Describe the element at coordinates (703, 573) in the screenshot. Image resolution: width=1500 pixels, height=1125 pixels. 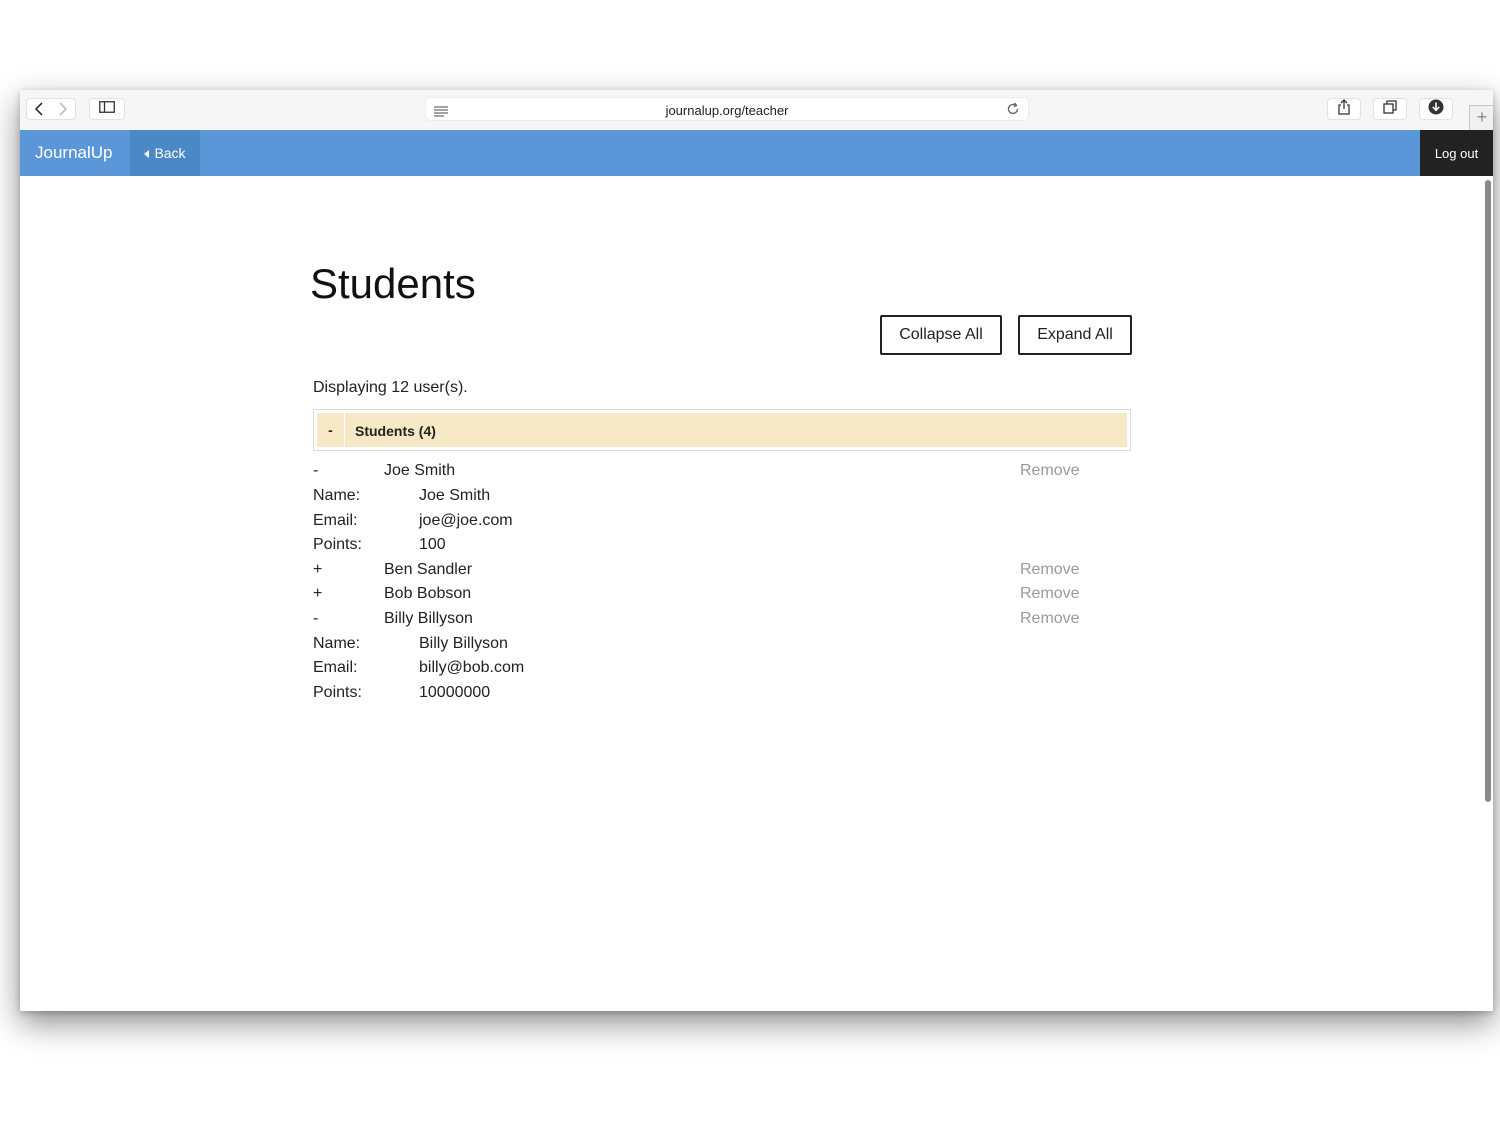
I see `student-row: + Ben Sandler Remove` at that location.